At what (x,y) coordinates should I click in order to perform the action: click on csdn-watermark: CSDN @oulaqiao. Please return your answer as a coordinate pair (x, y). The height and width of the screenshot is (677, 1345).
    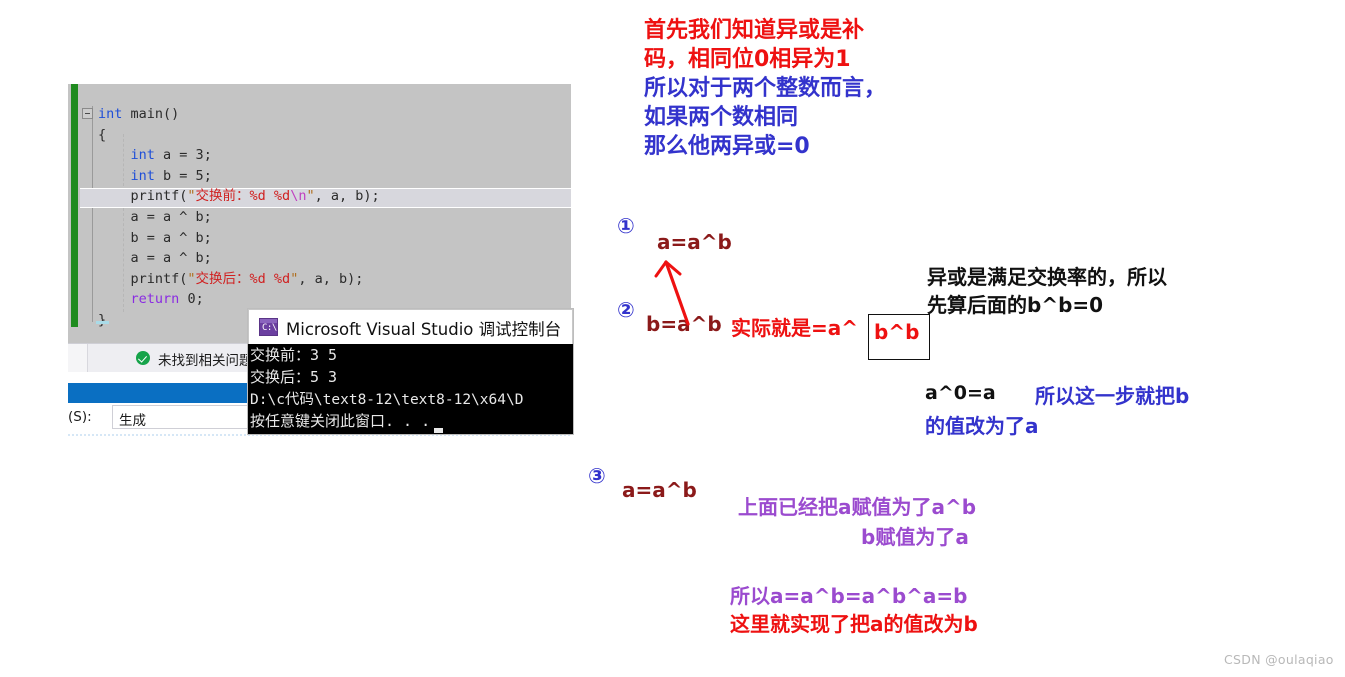
    Looking at the image, I should click on (1279, 659).